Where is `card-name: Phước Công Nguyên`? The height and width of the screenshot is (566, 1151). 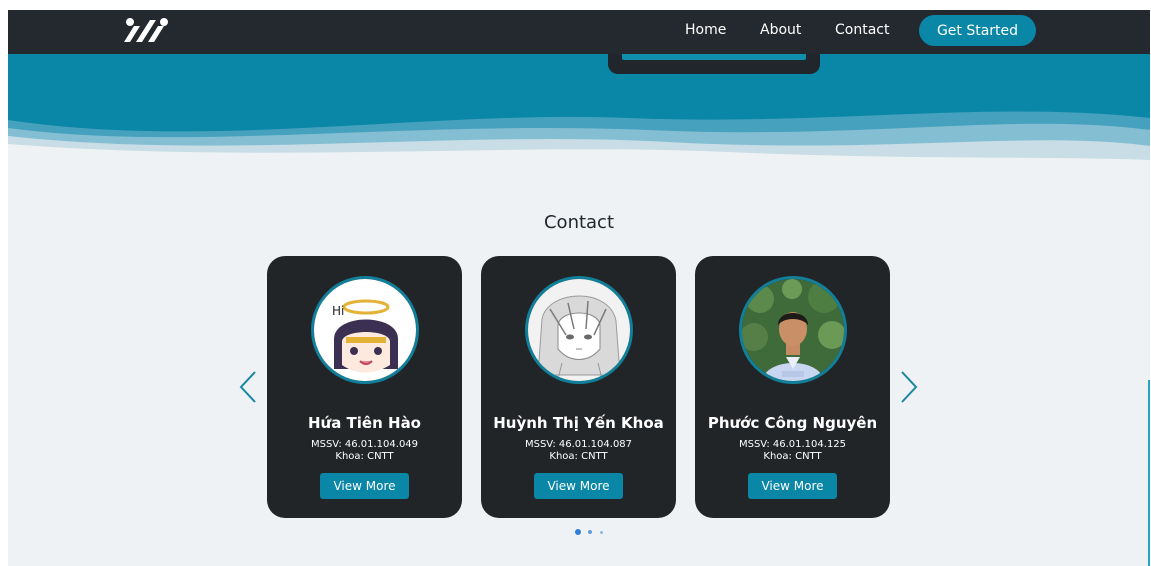
card-name: Phước Công Nguyên is located at coordinates (792, 423).